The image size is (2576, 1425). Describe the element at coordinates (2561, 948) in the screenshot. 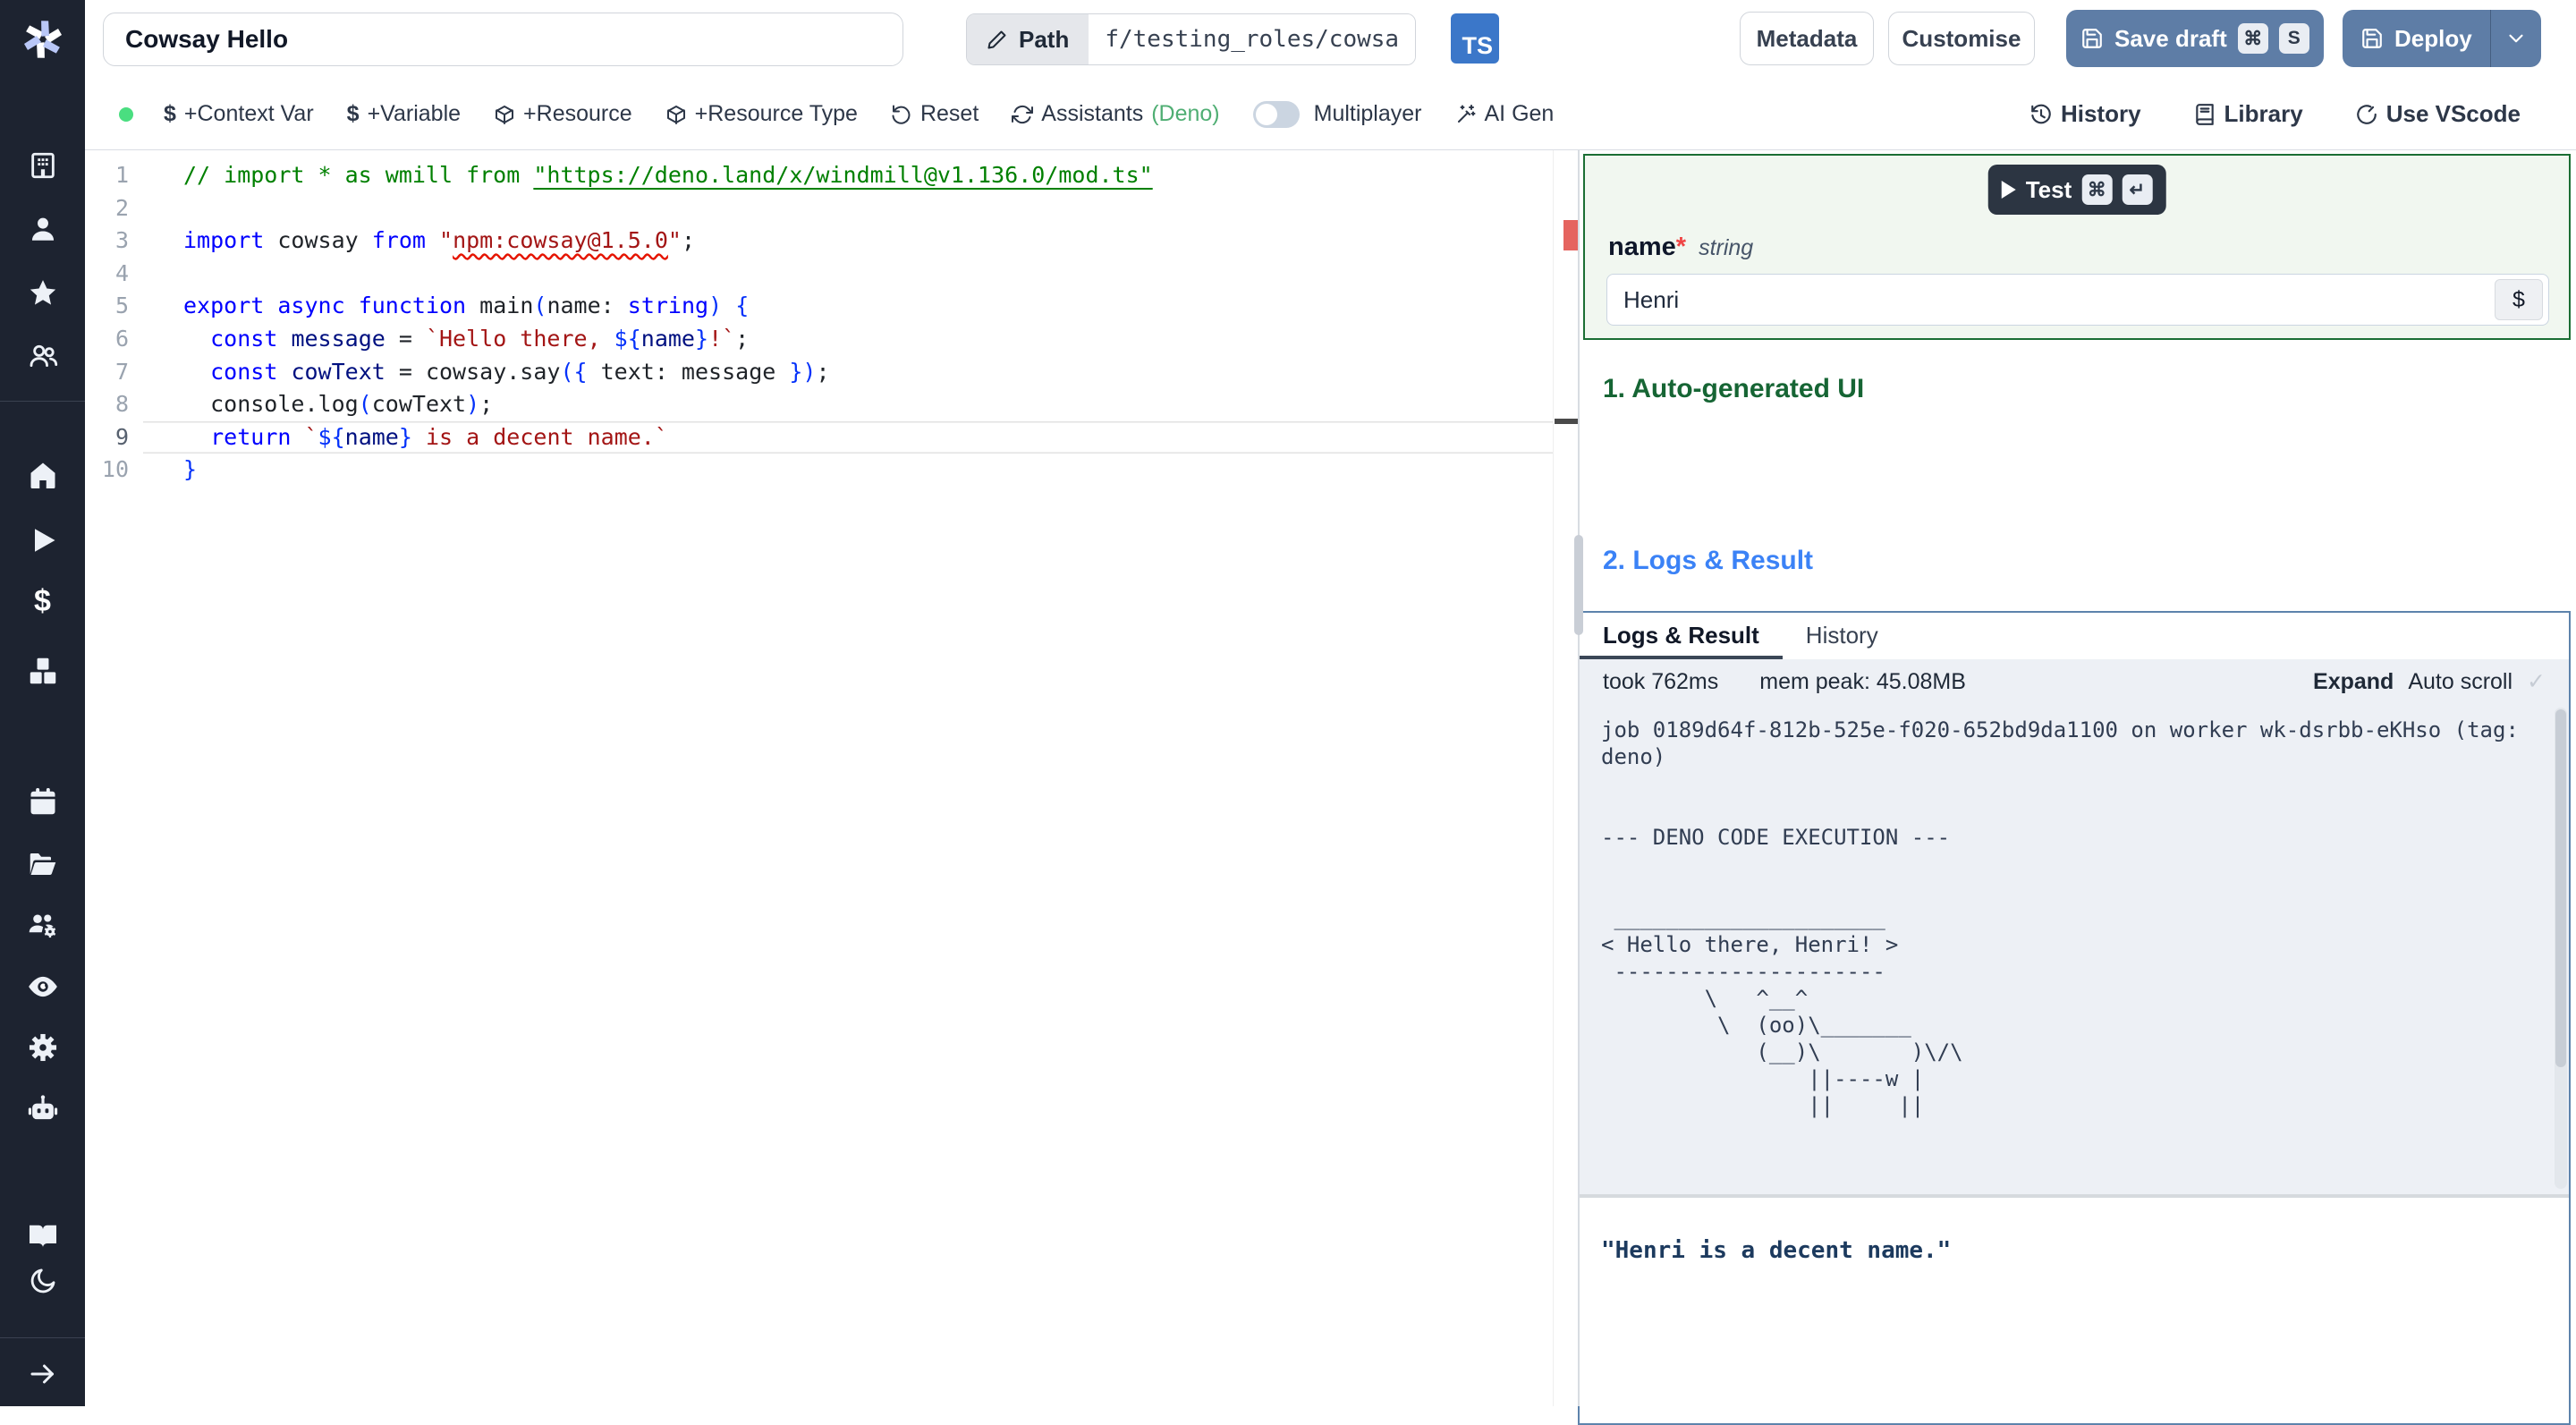

I see `log-scrollbar` at that location.